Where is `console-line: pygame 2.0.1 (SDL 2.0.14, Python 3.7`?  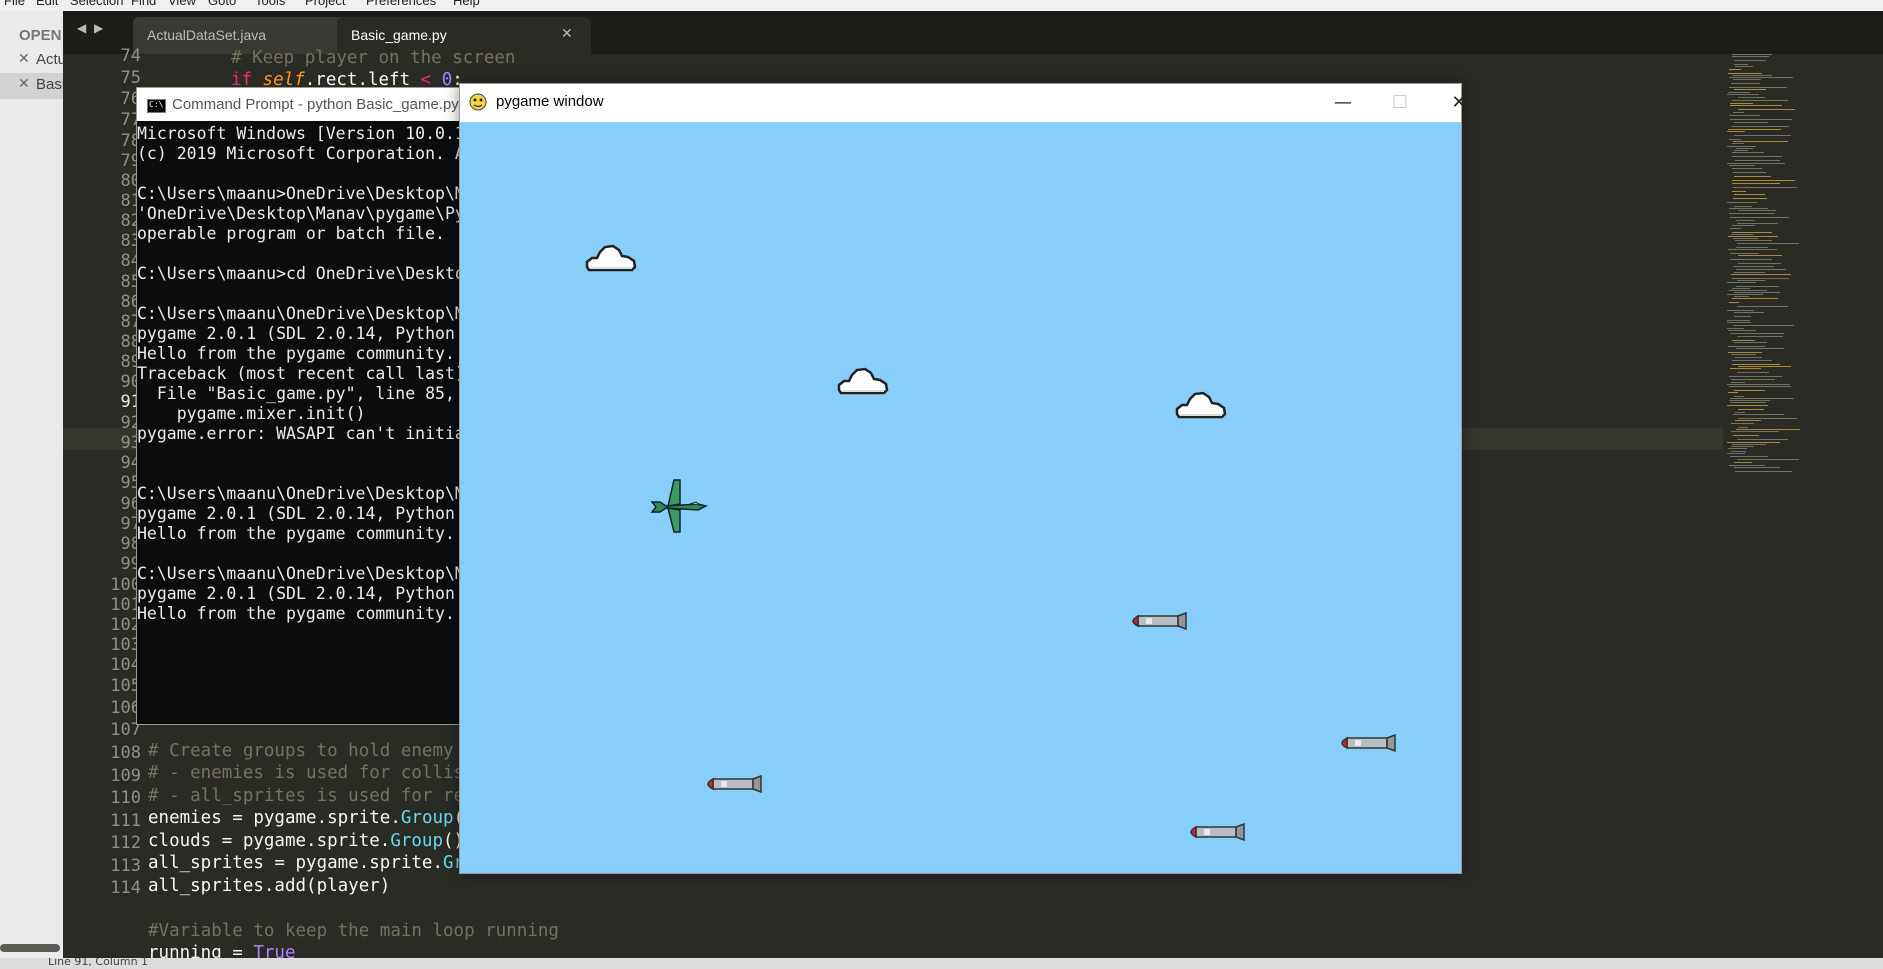 console-line: pygame 2.0.1 (SDL 2.0.14, Python 3.7 is located at coordinates (305, 513).